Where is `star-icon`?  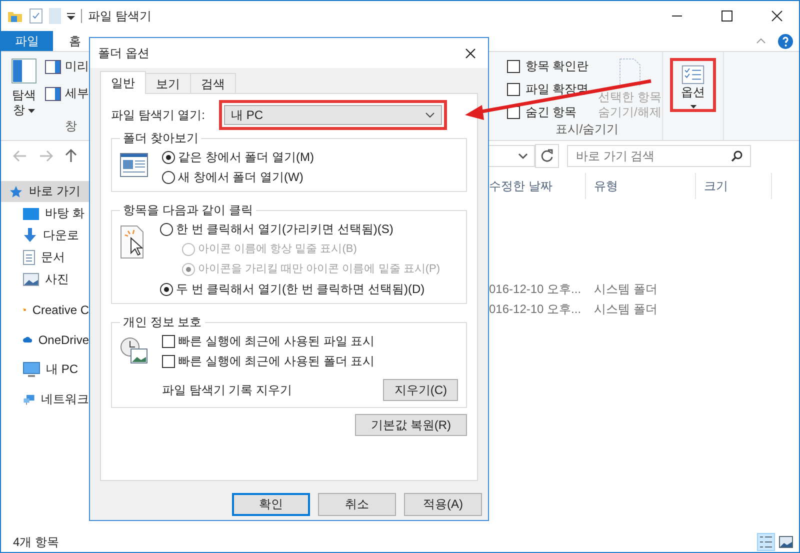
star-icon is located at coordinates (16, 191).